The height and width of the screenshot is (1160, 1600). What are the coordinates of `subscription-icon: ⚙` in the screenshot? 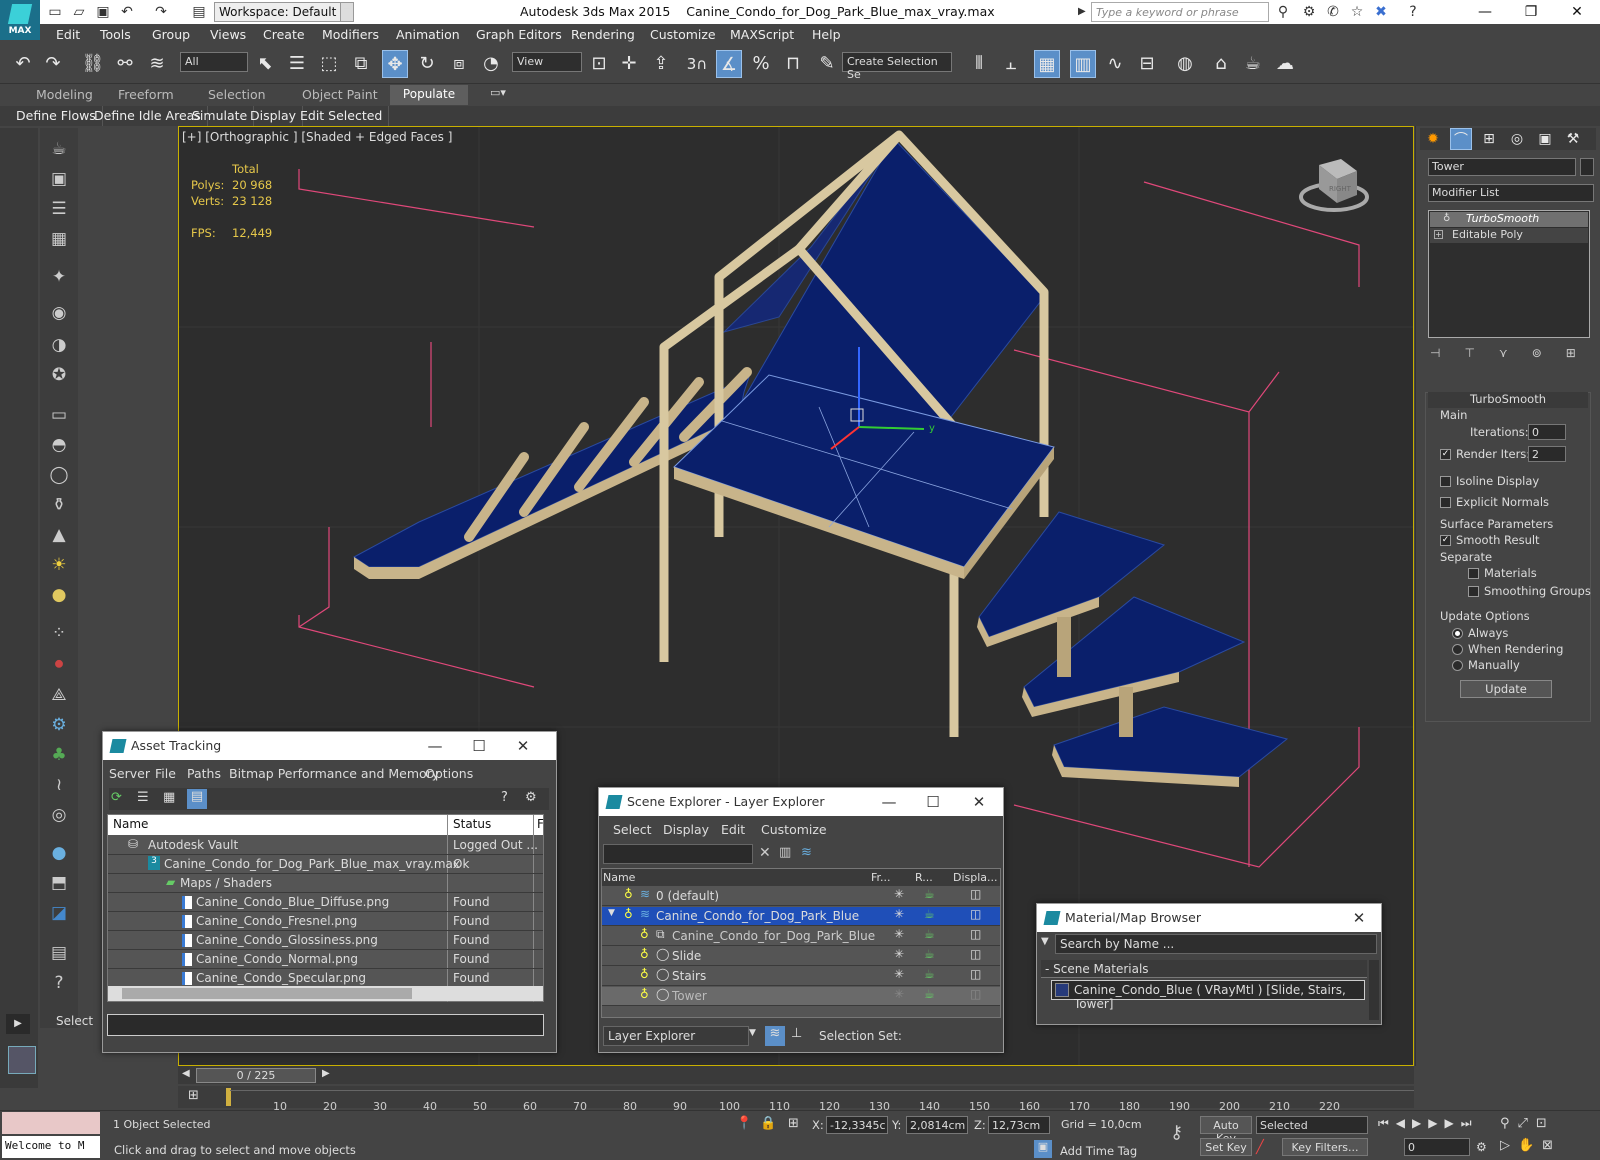 It's located at (1309, 12).